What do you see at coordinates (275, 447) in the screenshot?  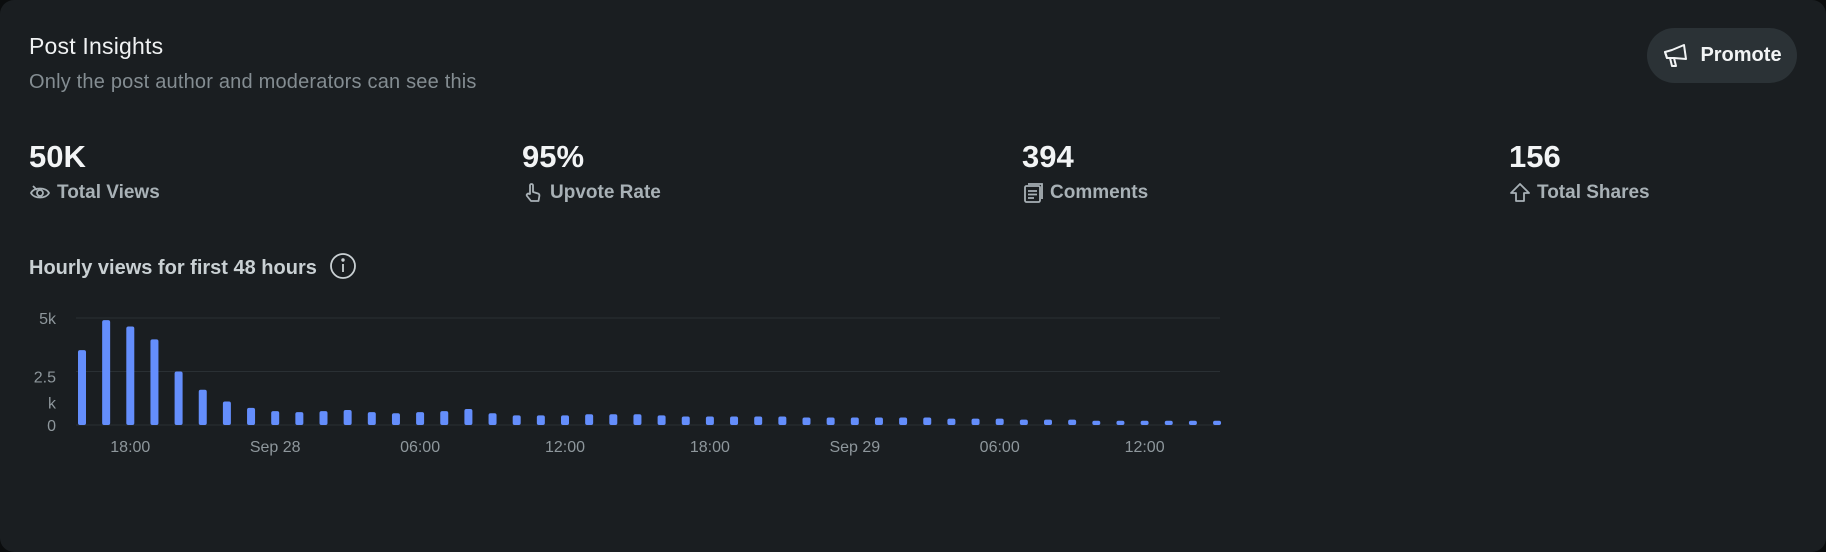 I see `x-tick-label: Sep 28` at bounding box center [275, 447].